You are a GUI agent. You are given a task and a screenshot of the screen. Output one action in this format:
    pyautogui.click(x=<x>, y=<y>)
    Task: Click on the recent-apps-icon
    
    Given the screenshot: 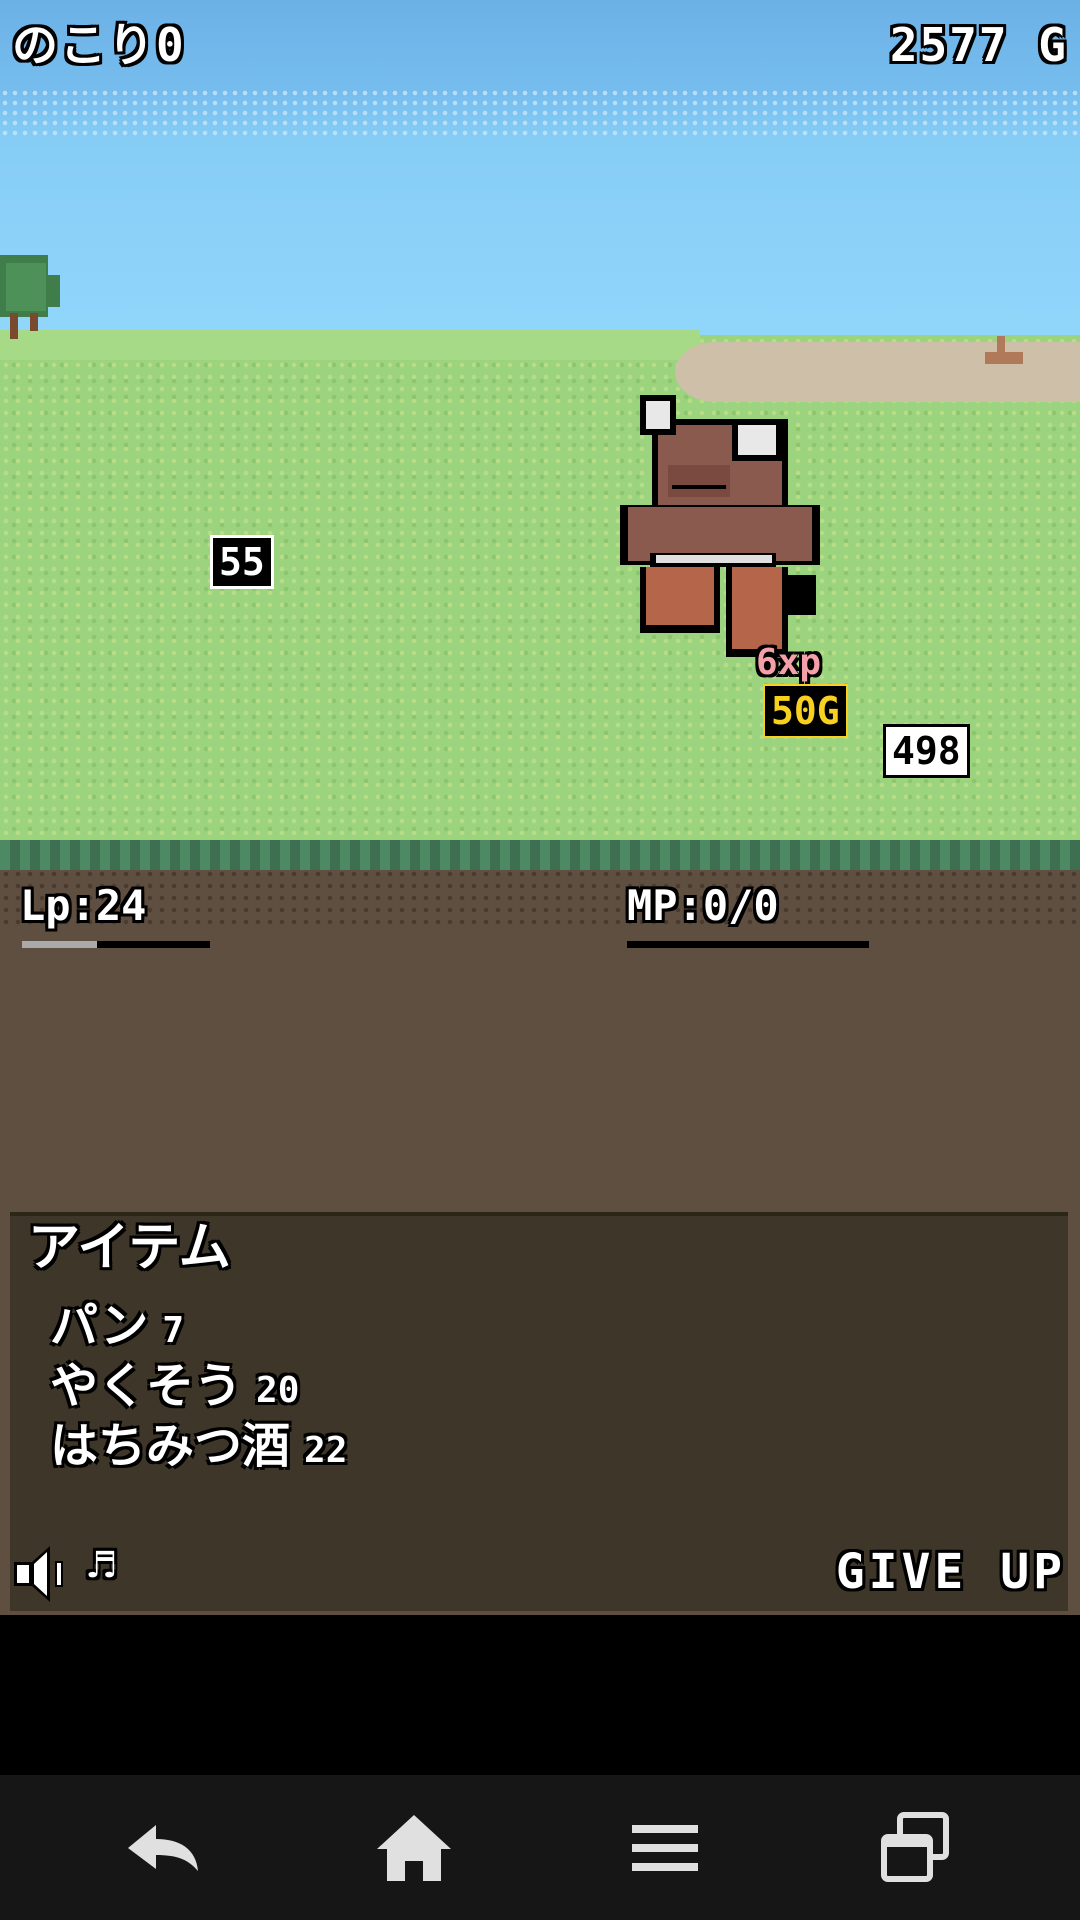 What is the action you would take?
    pyautogui.click(x=915, y=1848)
    